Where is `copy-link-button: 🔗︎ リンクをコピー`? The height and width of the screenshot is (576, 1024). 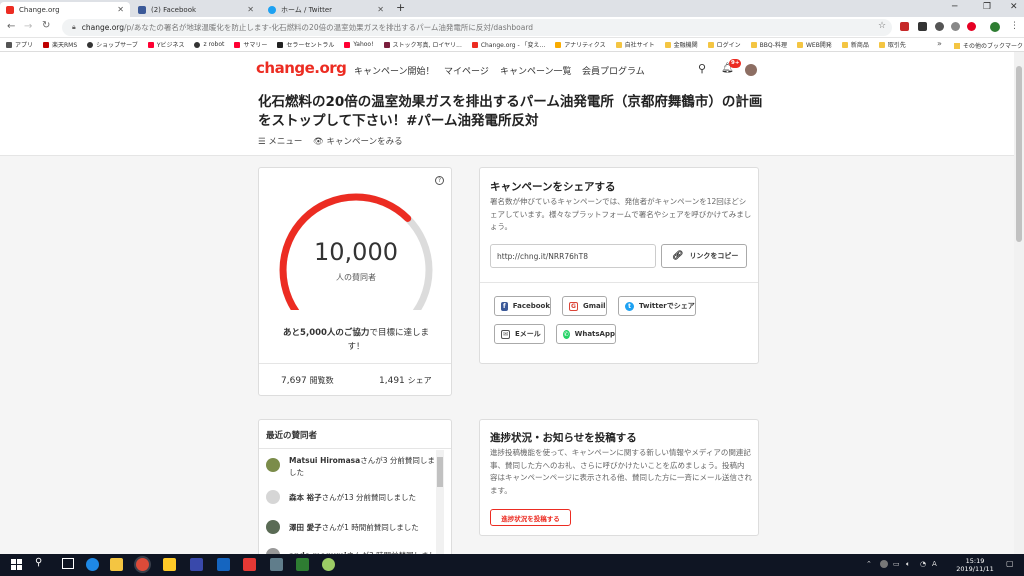
copy-link-button: 🔗︎ リンクをコピー is located at coordinates (704, 256).